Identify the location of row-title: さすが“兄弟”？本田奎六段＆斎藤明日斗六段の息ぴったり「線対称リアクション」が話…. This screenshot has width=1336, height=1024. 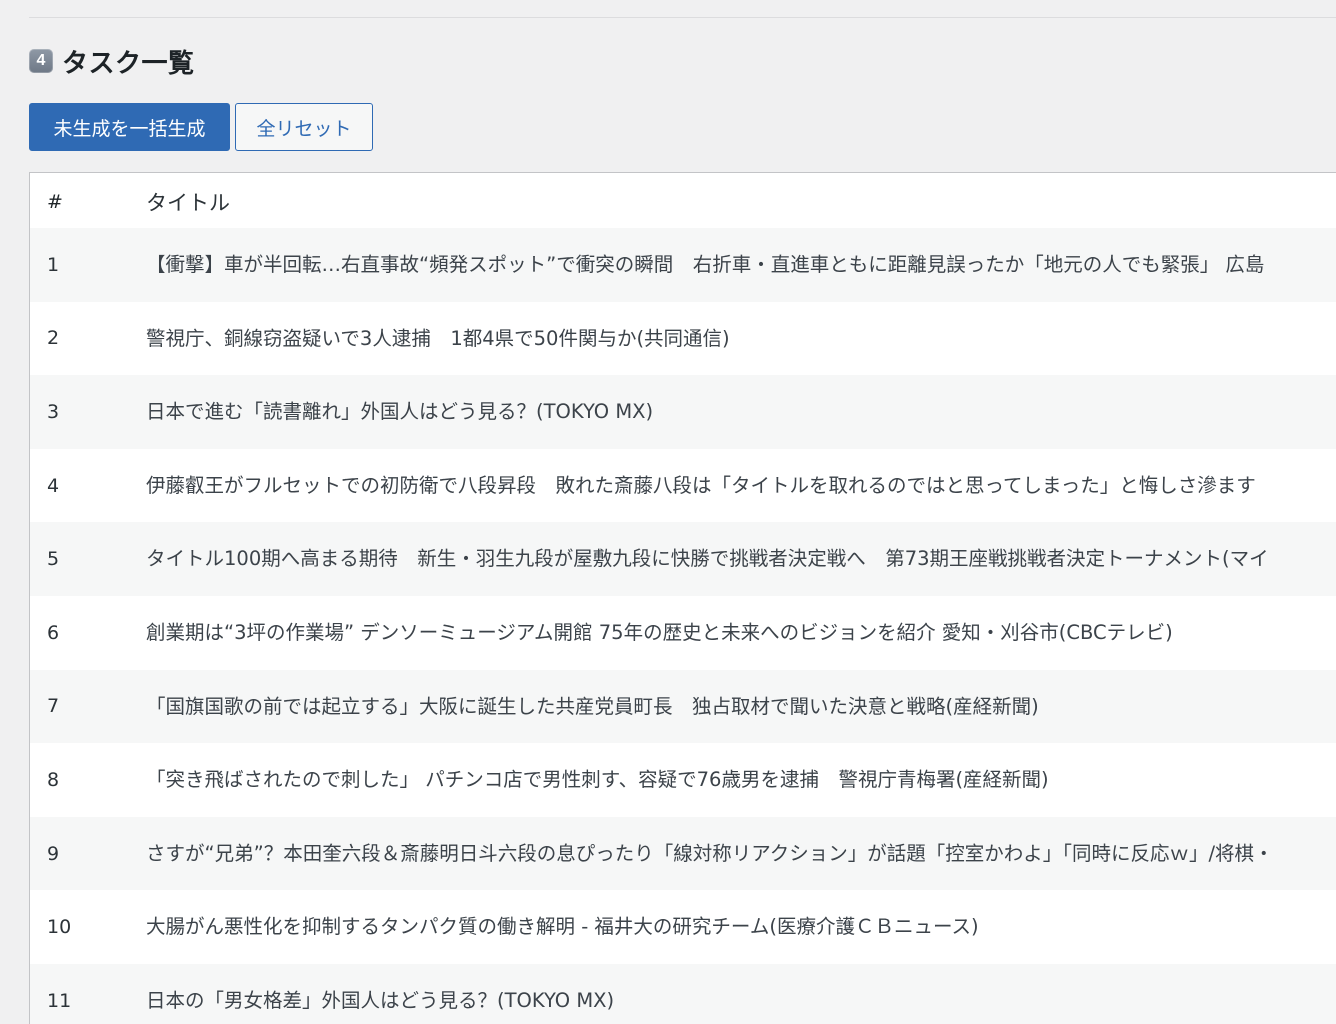
(710, 853).